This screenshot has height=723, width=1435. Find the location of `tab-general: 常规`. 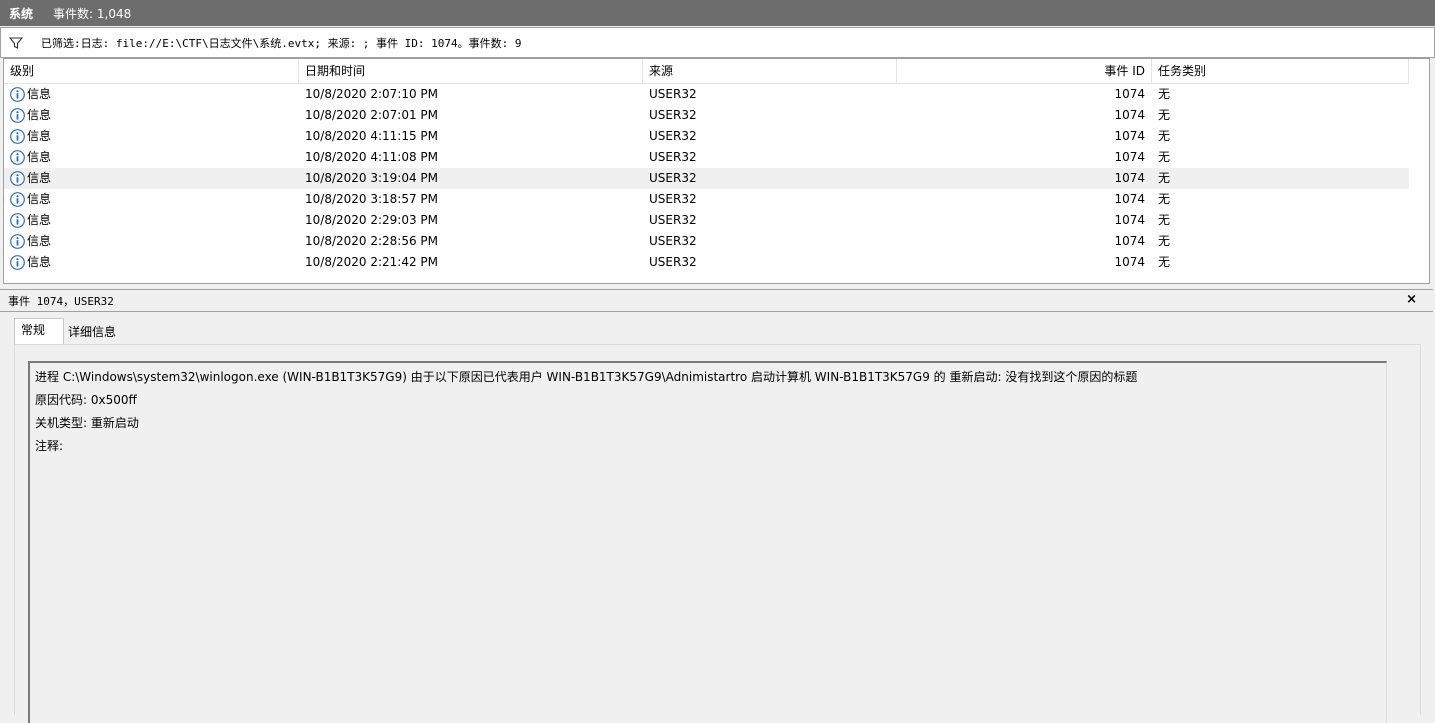

tab-general: 常规 is located at coordinates (39, 331).